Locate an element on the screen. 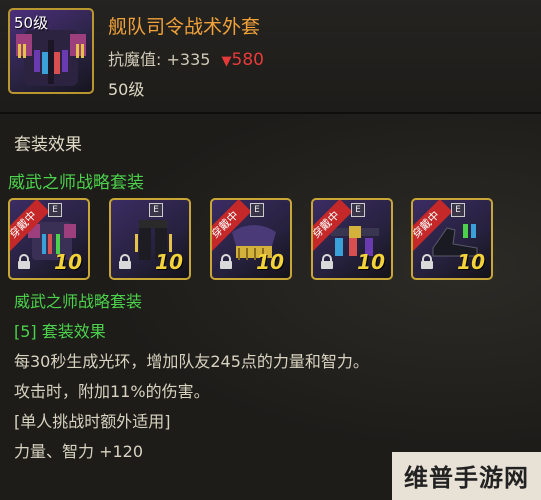 This screenshot has width=541, height=500. desc-line-3: [单人挑战时额外适用] is located at coordinates (92, 421).